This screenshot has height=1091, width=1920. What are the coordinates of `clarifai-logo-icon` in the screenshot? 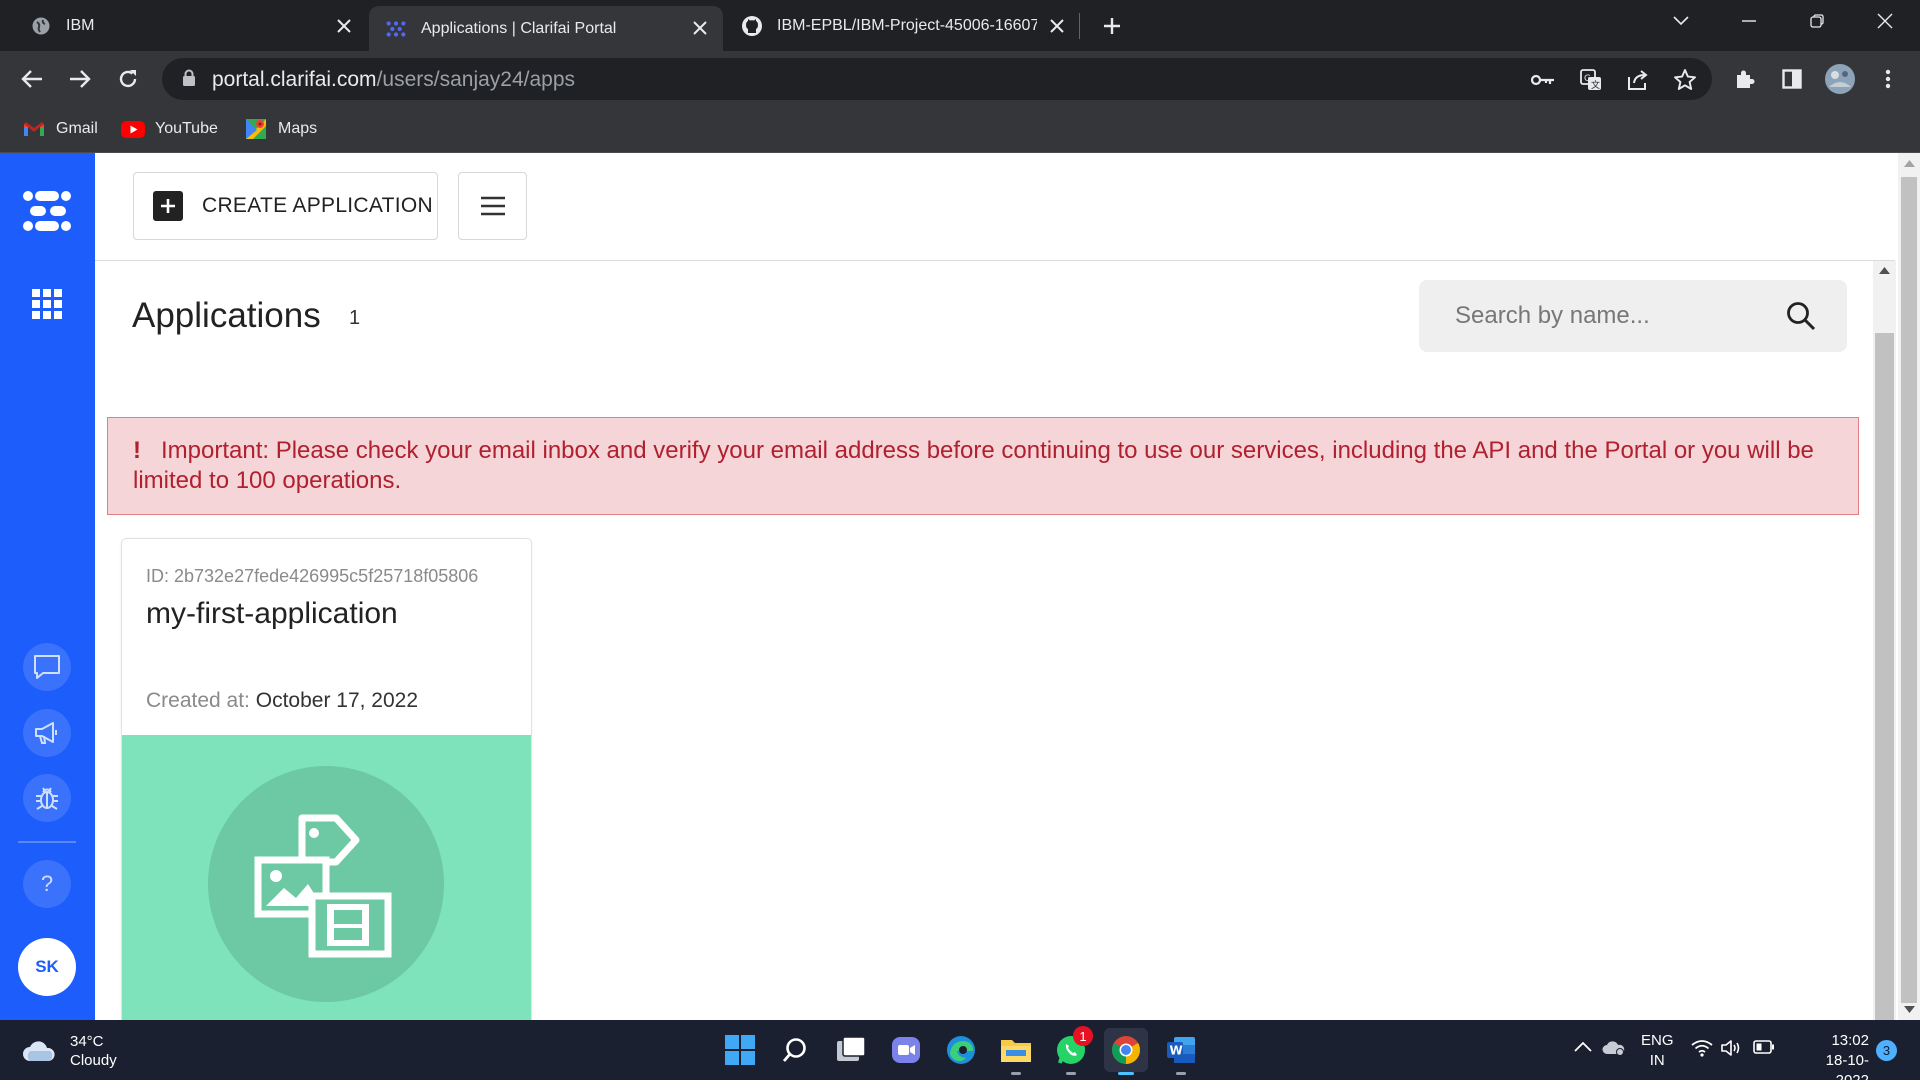 It's located at (47, 211).